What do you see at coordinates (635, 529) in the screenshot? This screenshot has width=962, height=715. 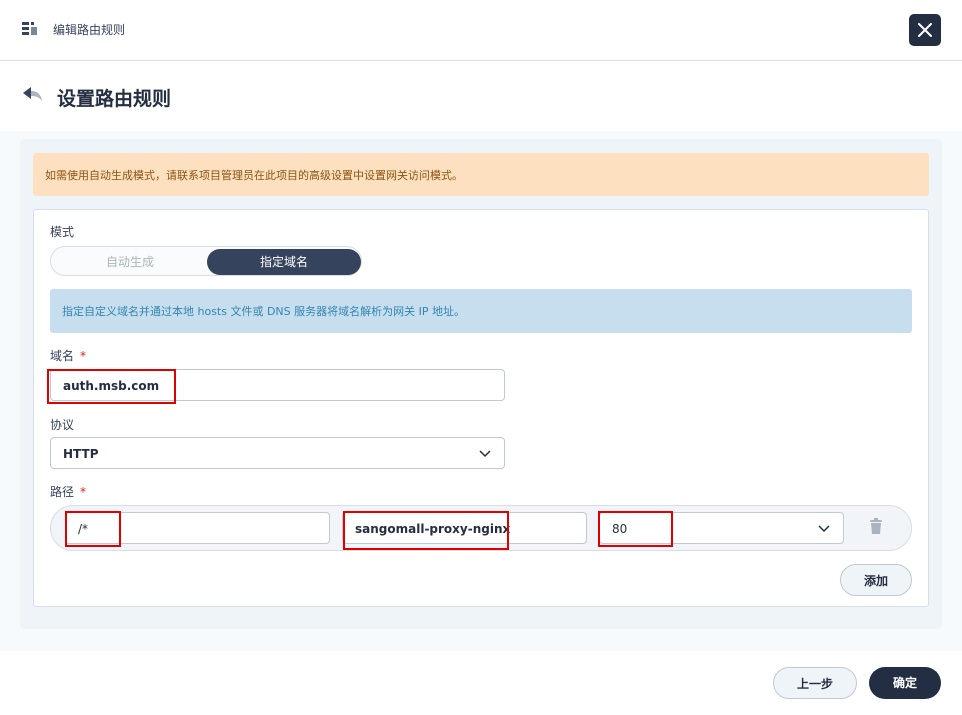 I see `highlight-port` at bounding box center [635, 529].